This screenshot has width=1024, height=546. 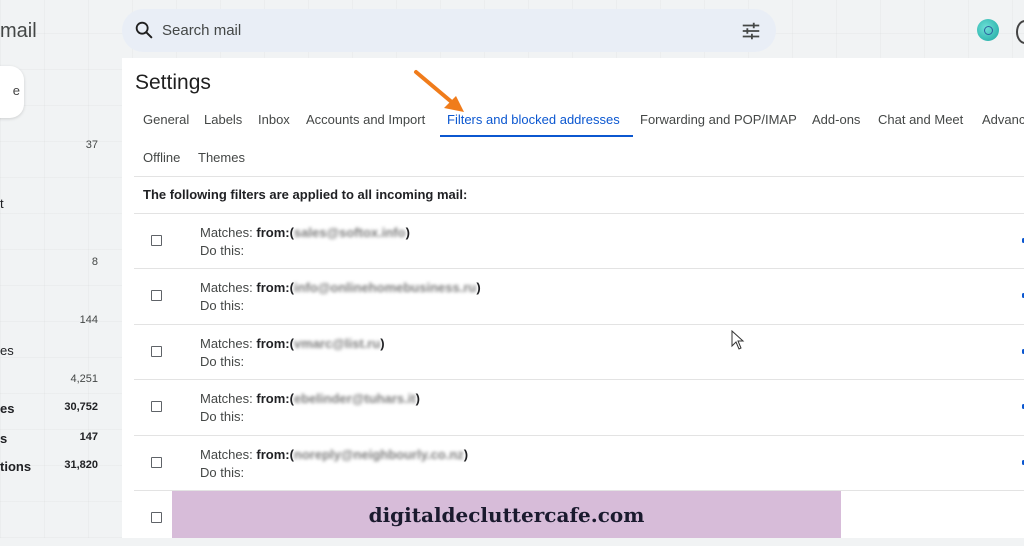 What do you see at coordinates (49, 149) in the screenshot?
I see `sidebar-item: 37` at bounding box center [49, 149].